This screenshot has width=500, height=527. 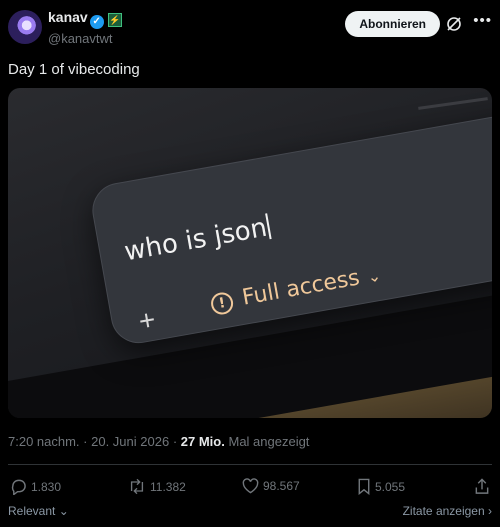 I want to click on repost-button: 11.382, so click(x=157, y=486).